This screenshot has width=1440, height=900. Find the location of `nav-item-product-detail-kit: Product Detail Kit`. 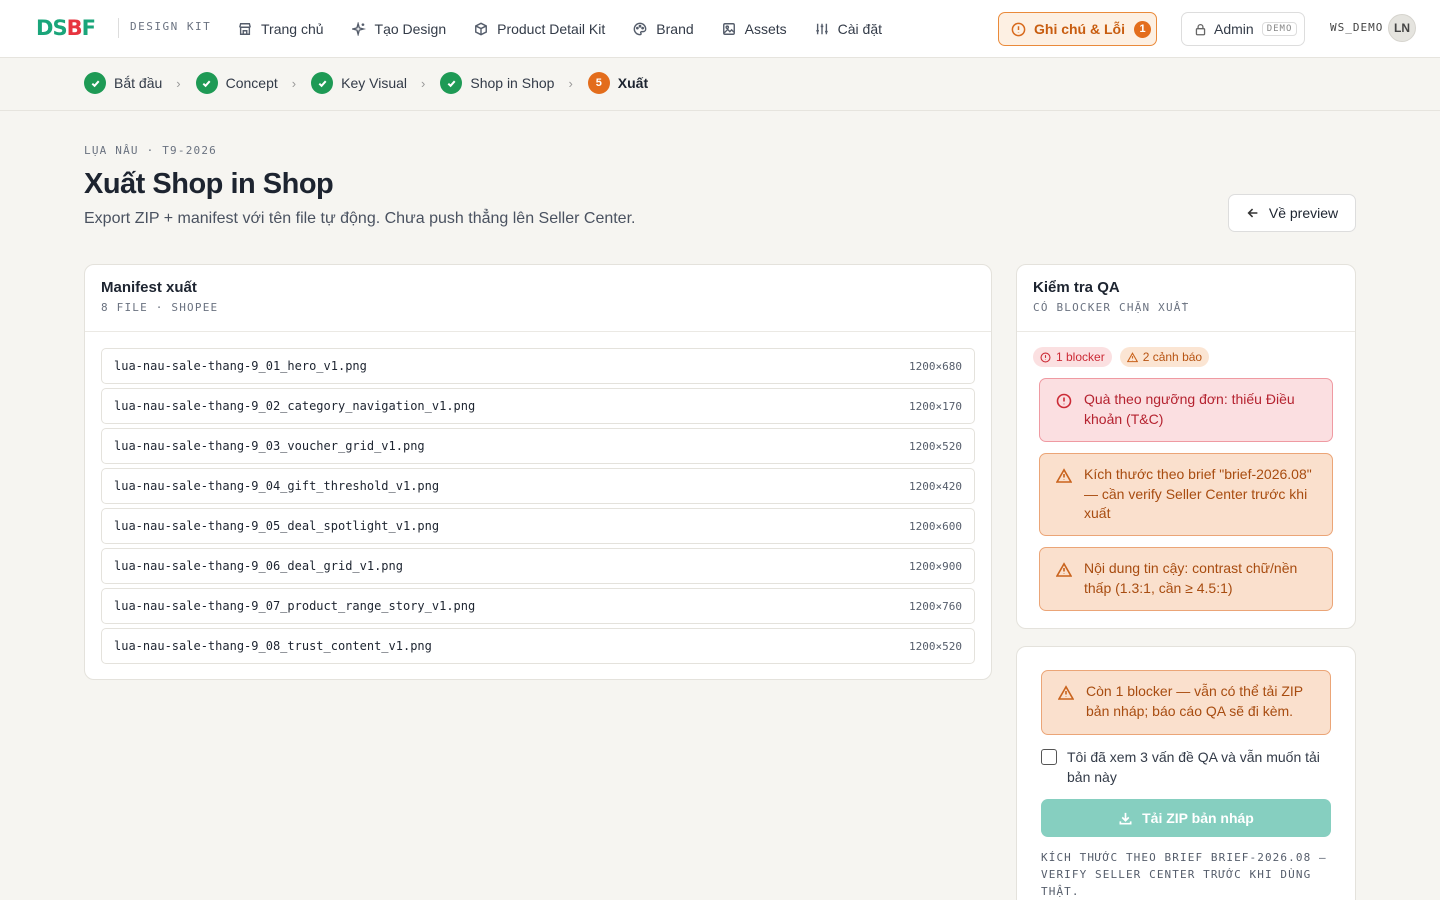

nav-item-product-detail-kit: Product Detail Kit is located at coordinates (539, 28).